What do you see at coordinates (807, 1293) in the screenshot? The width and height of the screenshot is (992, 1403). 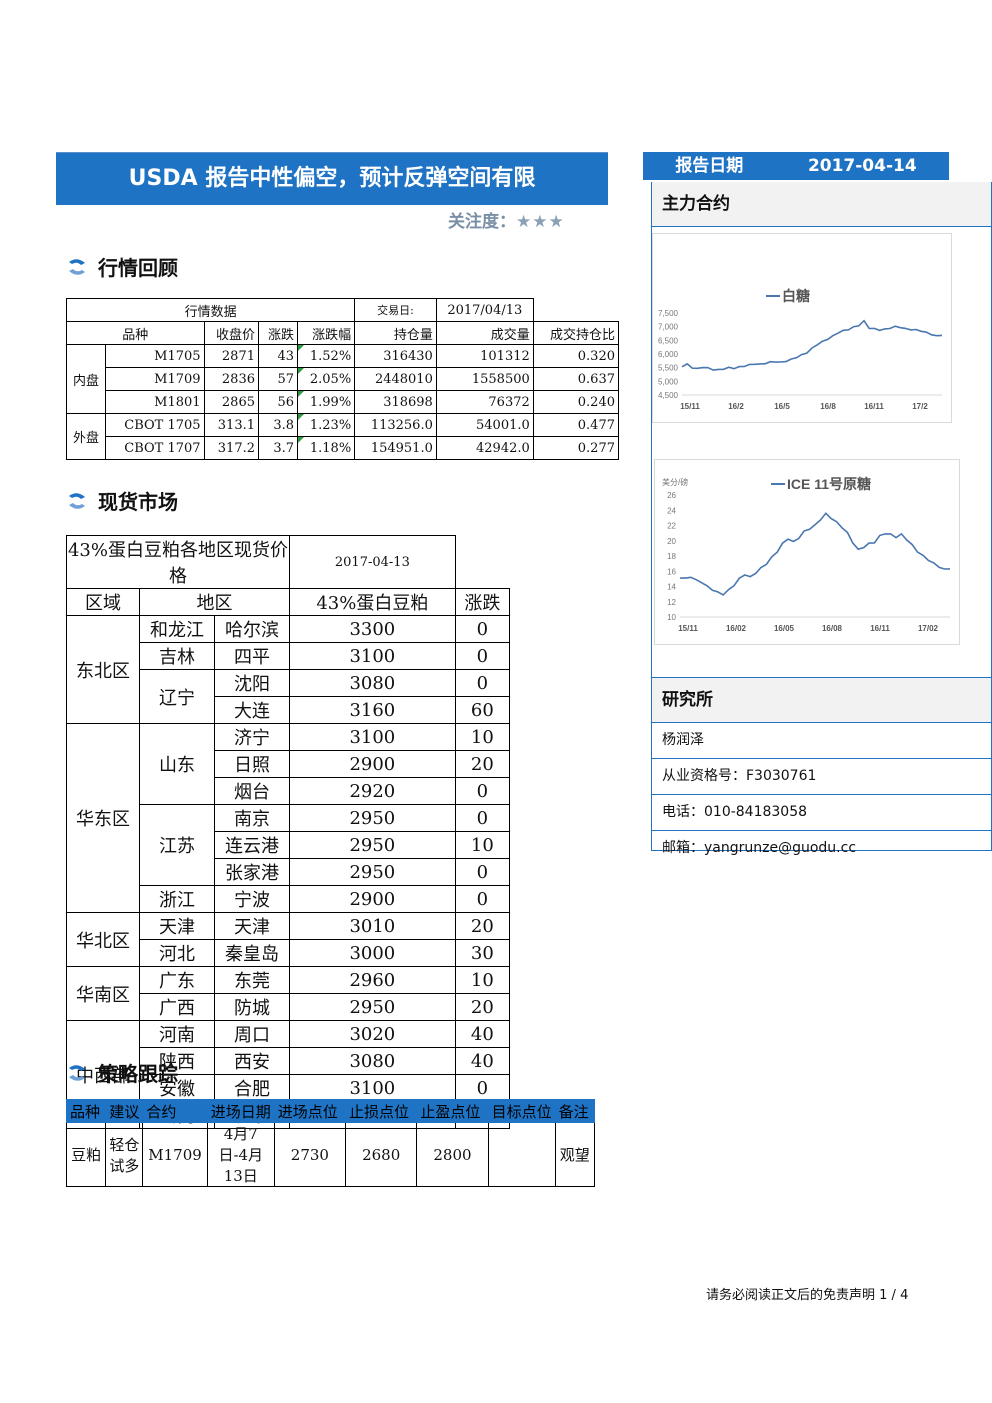 I see `footer: 请务必阅读正文后的免责声明 1 / 4` at bounding box center [807, 1293].